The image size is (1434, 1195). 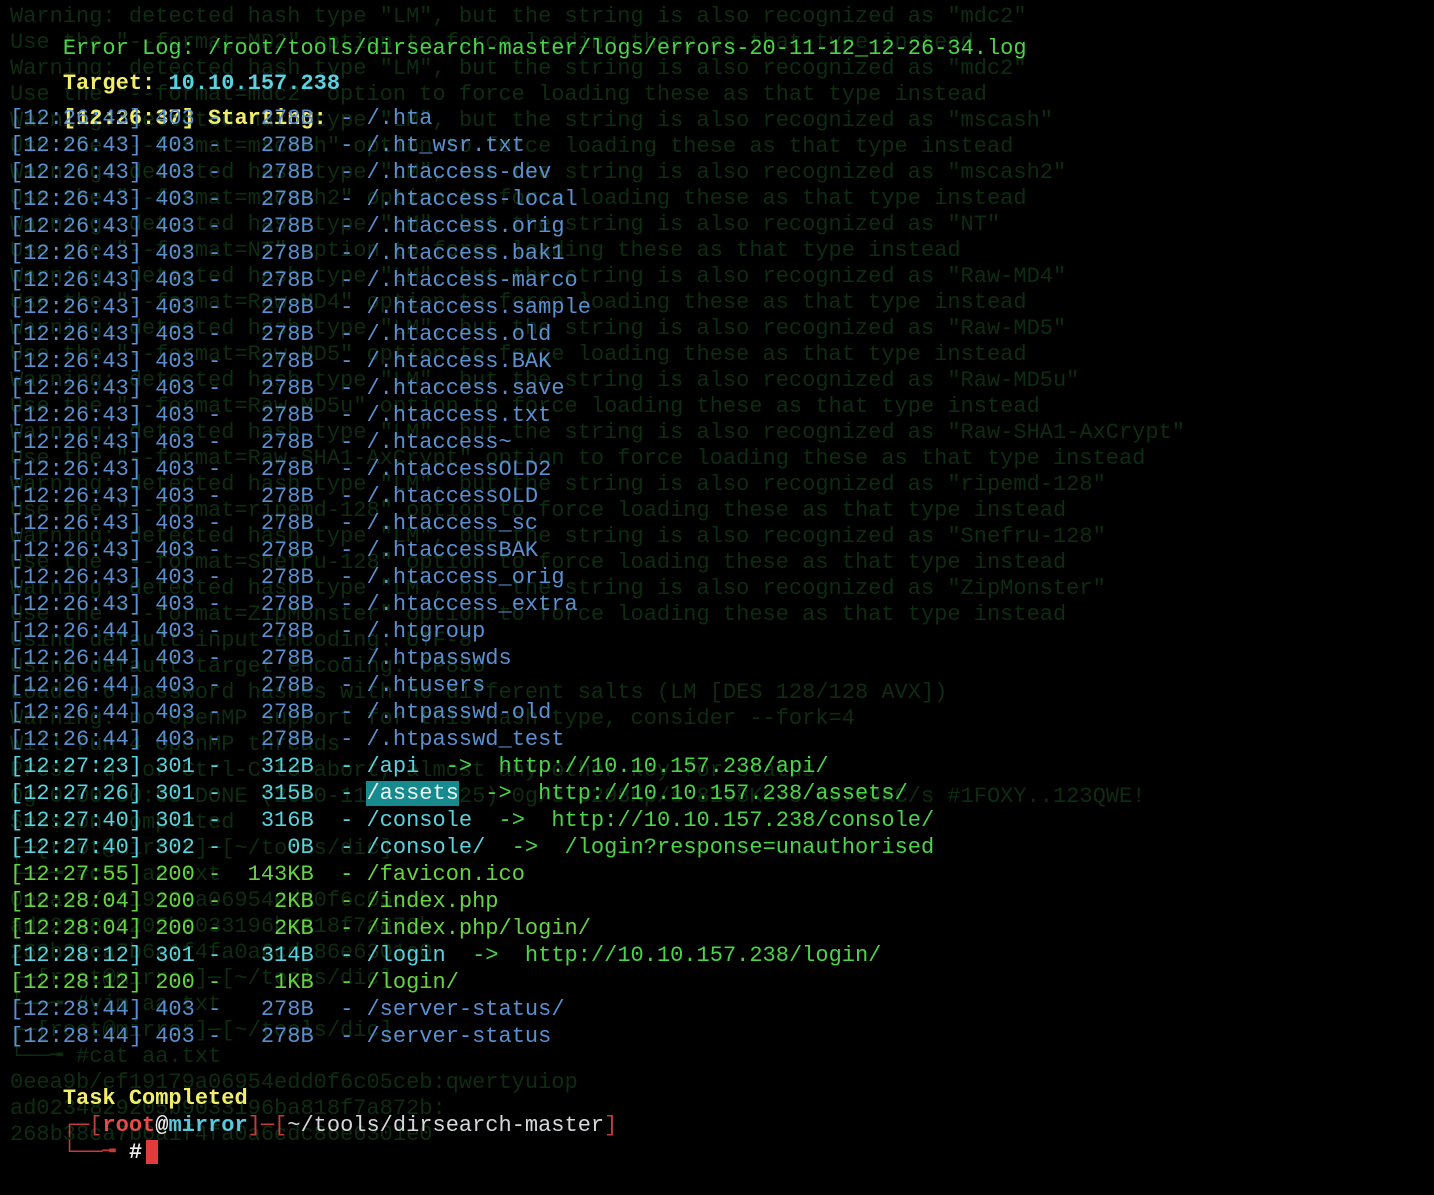 What do you see at coordinates (76, 766) in the screenshot?
I see `result-time: [12:27:23]` at bounding box center [76, 766].